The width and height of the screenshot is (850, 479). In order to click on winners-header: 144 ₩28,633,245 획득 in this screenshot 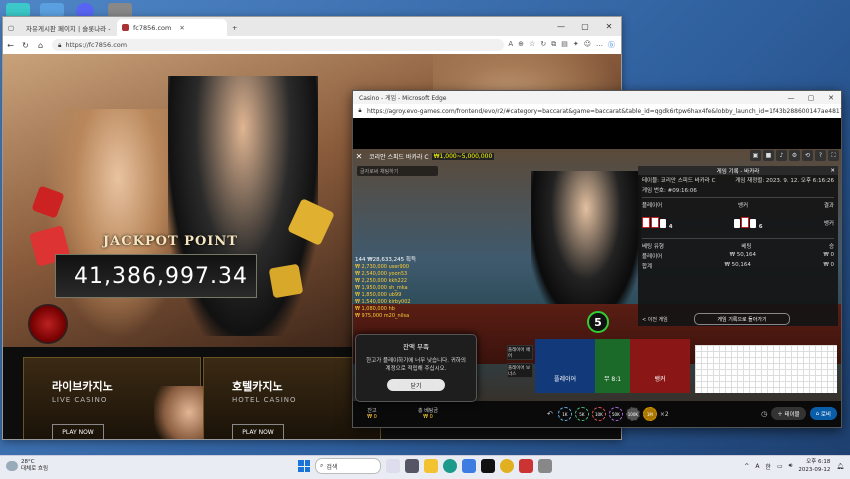, I will do `click(386, 260)`.